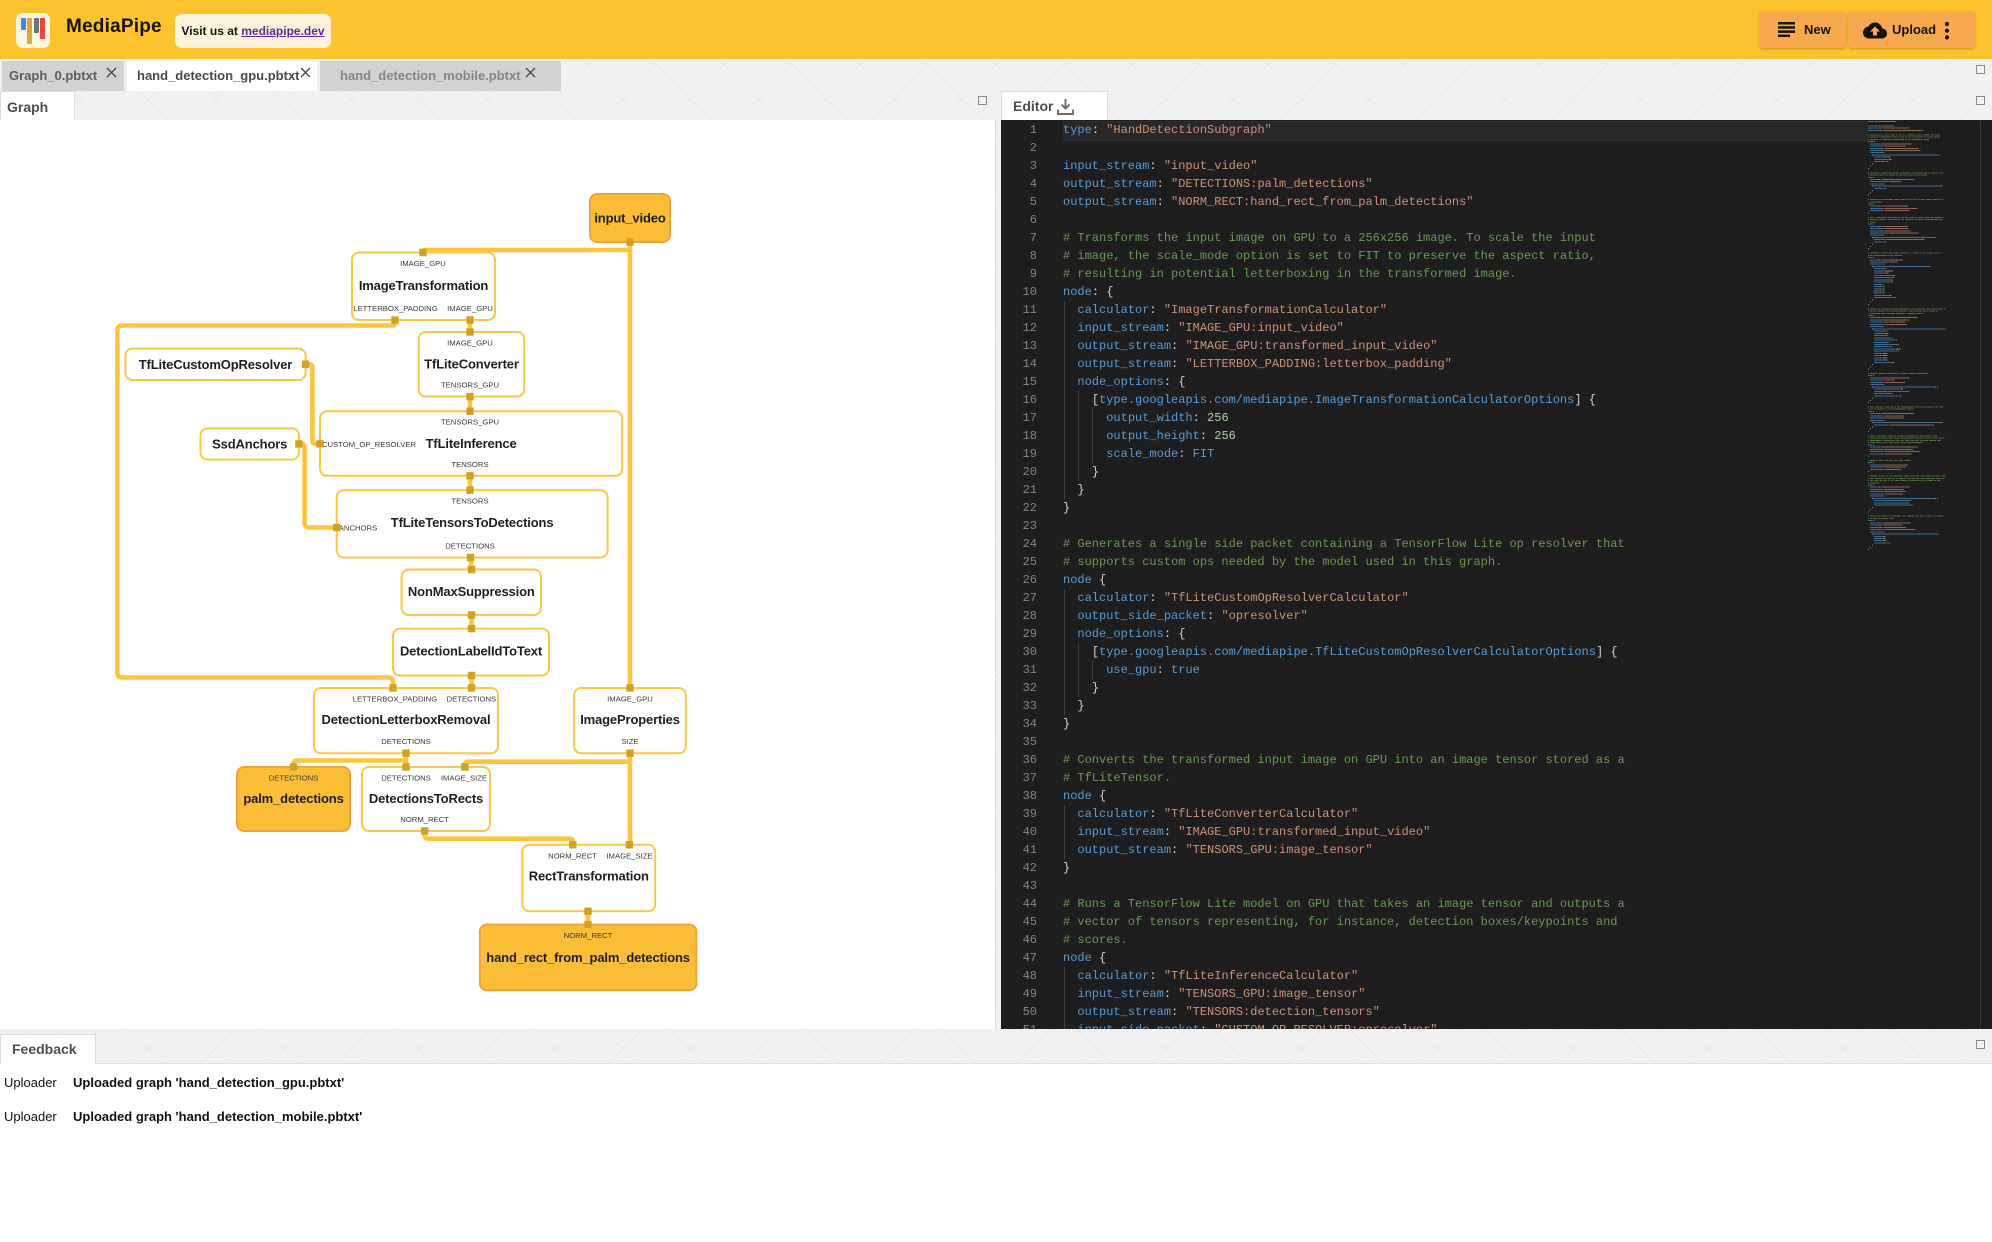 This screenshot has height=1242, width=1992. Describe the element at coordinates (630, 719) in the screenshot. I see `svg-text: ImageProperties` at that location.